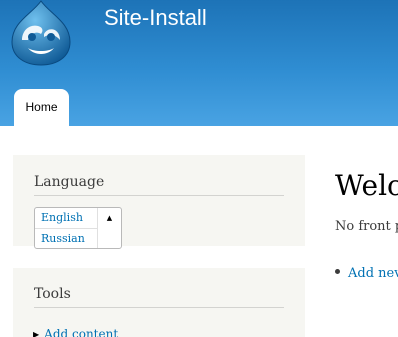 The height and width of the screenshot is (337, 398). I want to click on drupal-logo-icon, so click(41, 33).